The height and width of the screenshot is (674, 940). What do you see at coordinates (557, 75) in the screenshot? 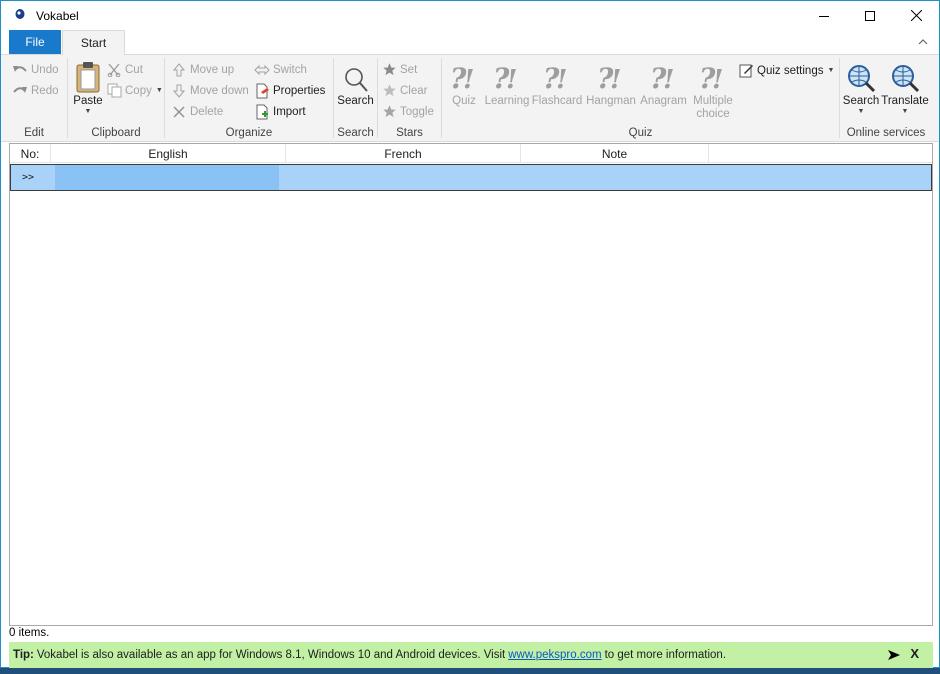
I see `flashcard-question-icon: ?!` at bounding box center [557, 75].